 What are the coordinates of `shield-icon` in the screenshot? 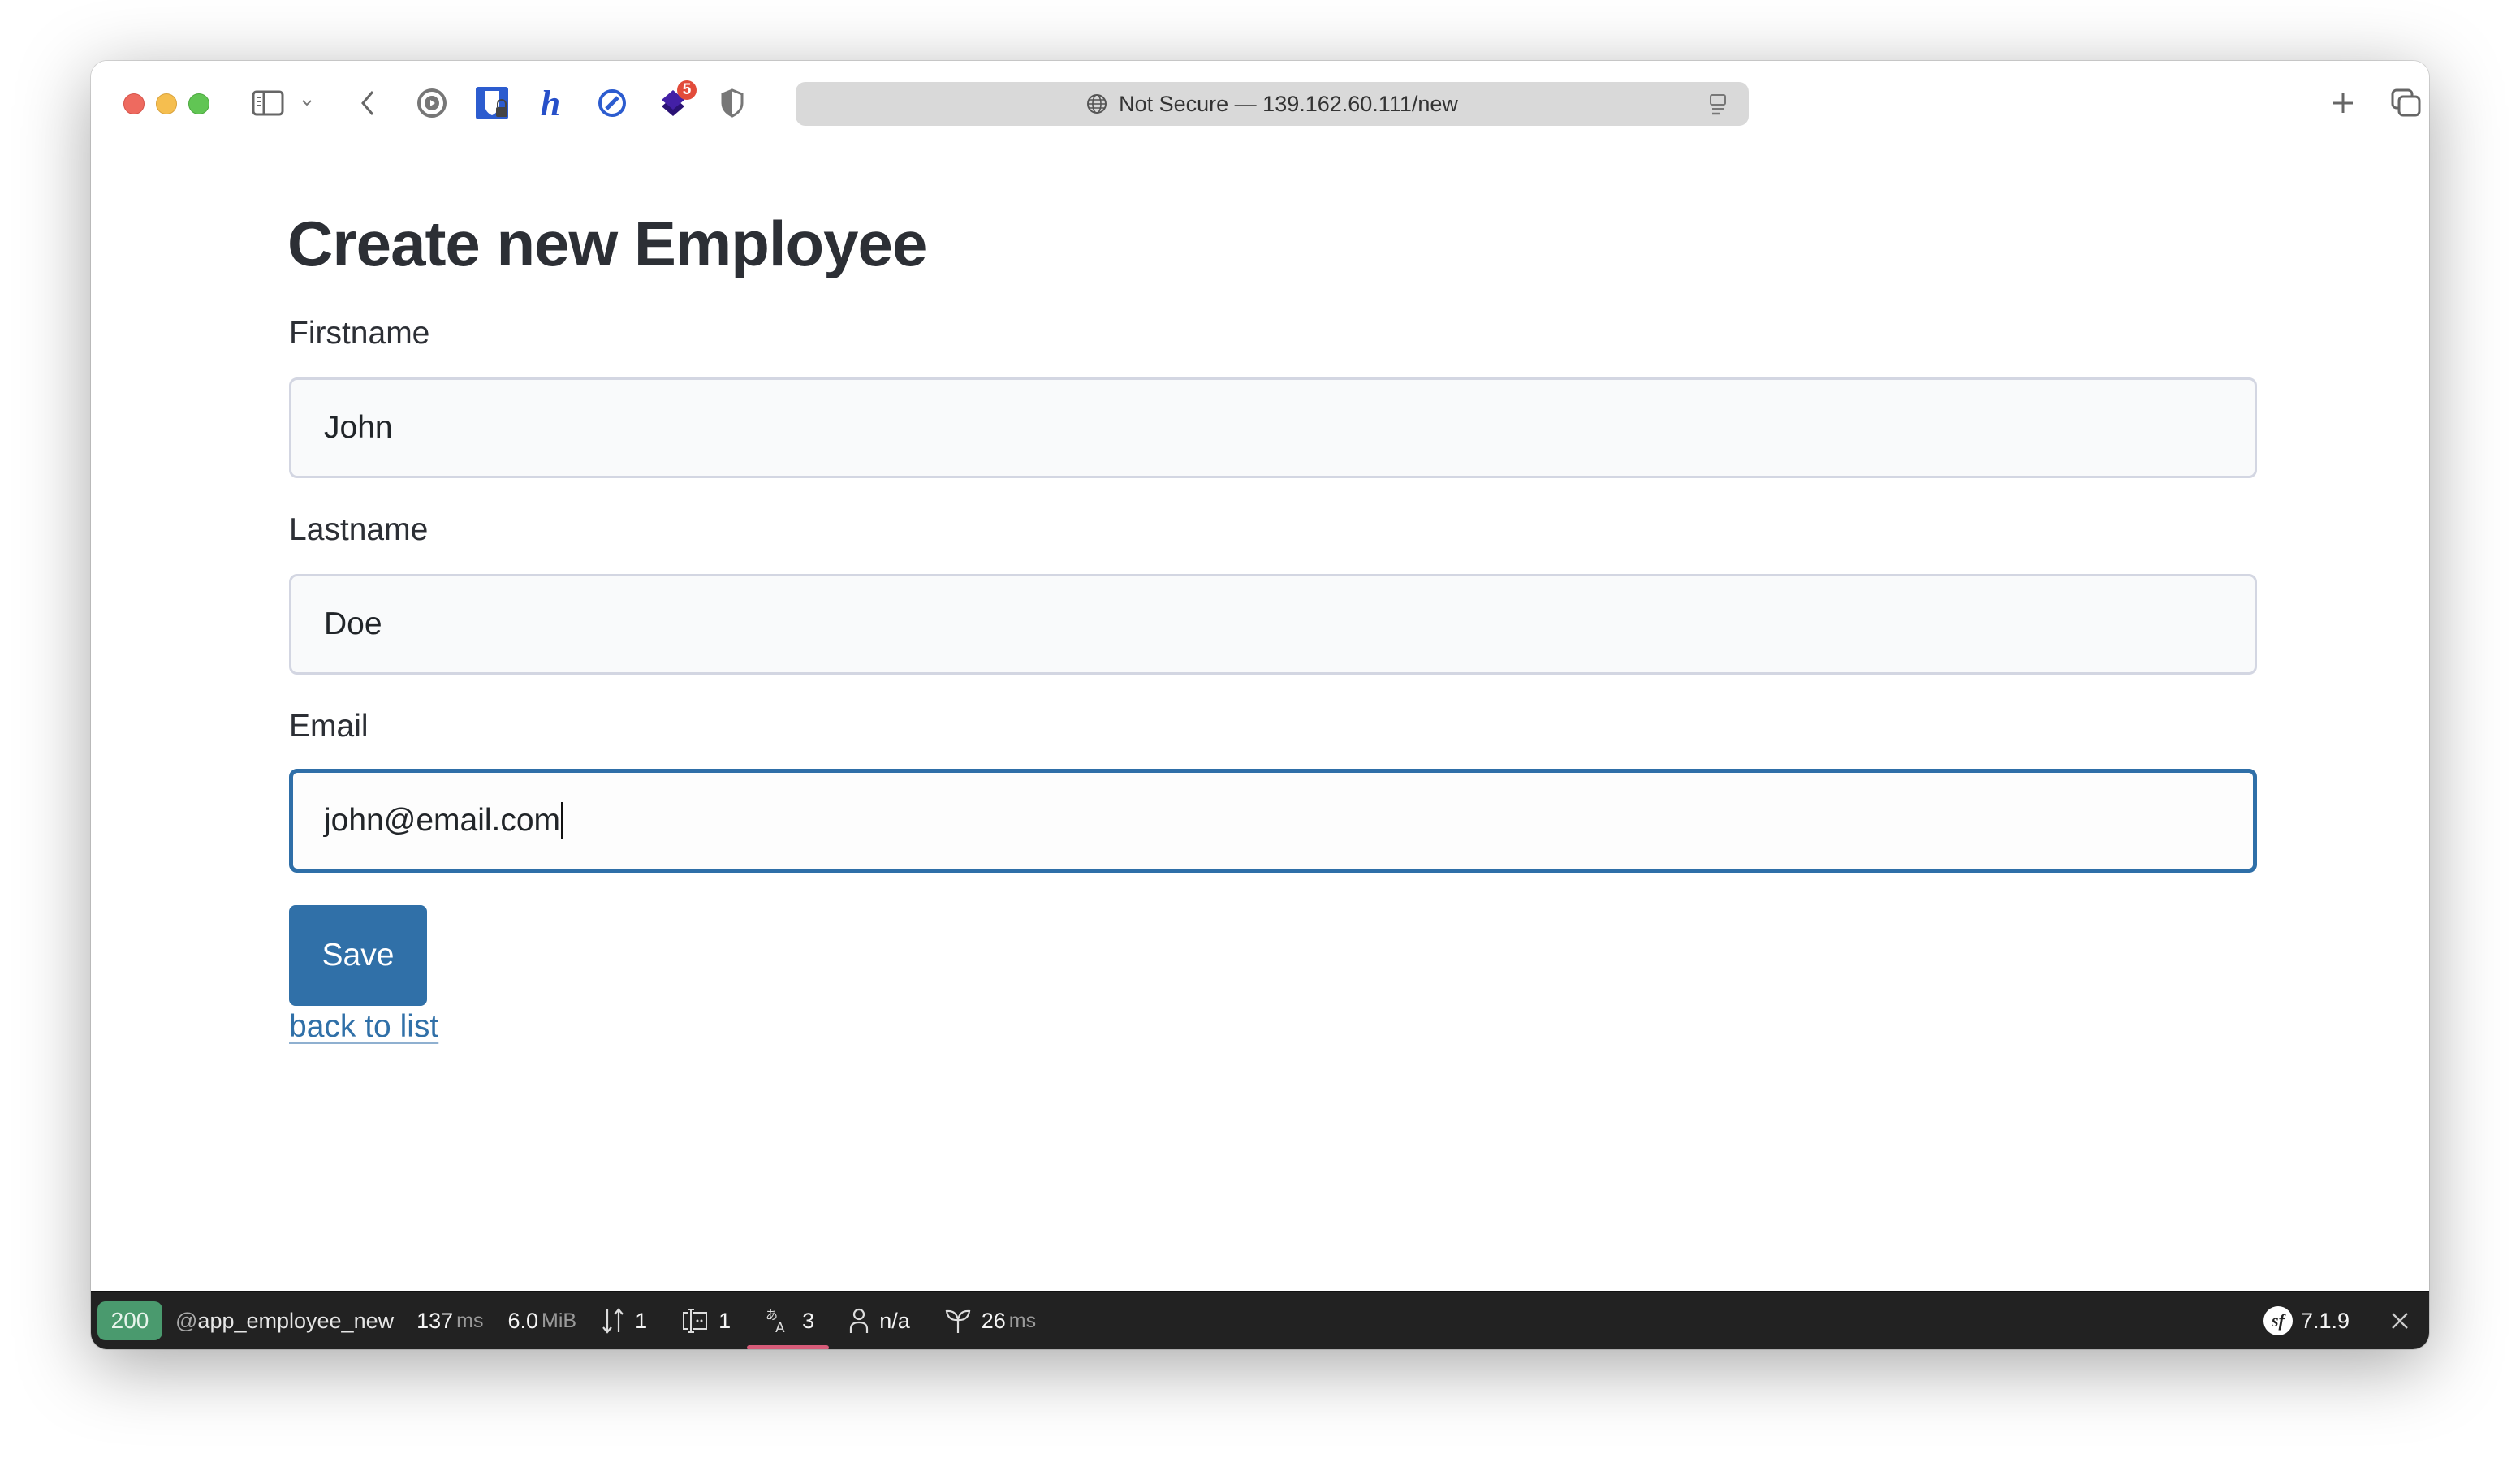 It's located at (732, 103).